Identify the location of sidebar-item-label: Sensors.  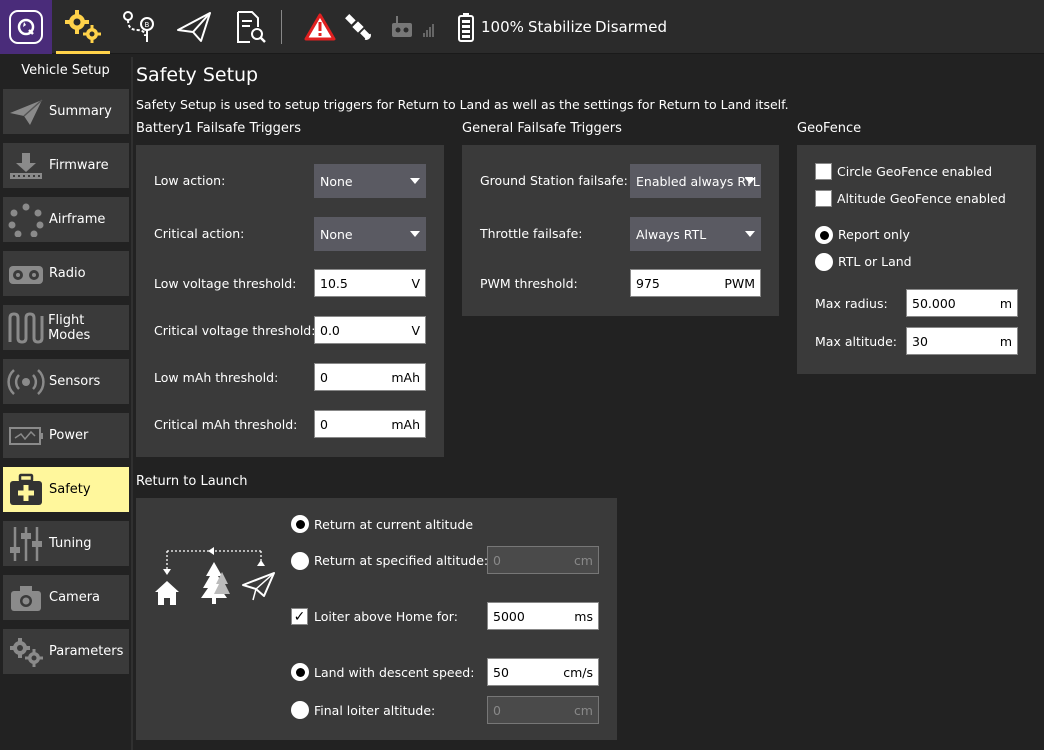
(75, 381).